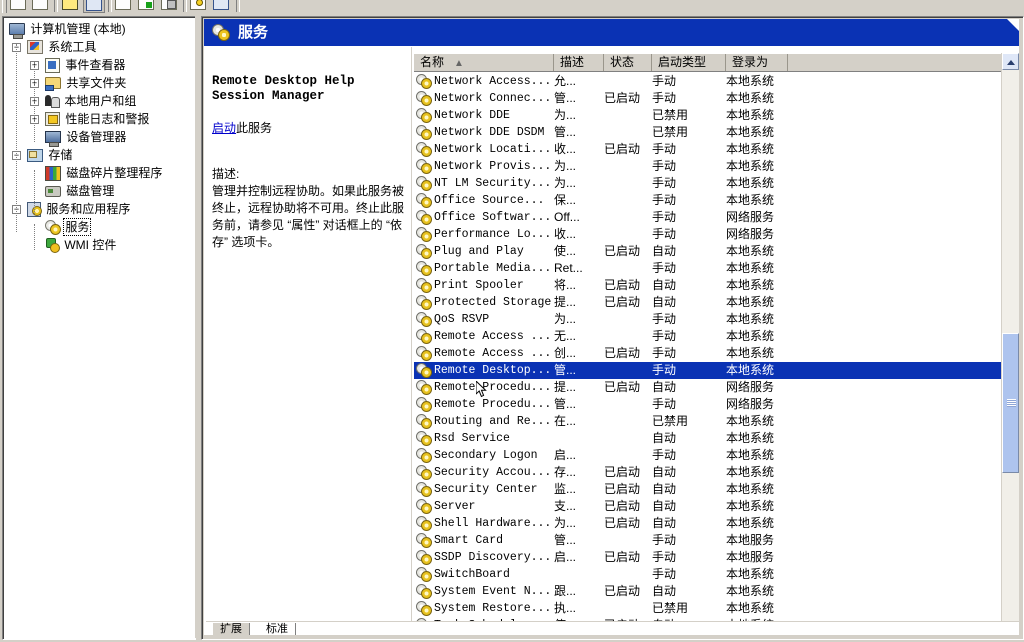 This screenshot has width=1024, height=642. What do you see at coordinates (224, 128) in the screenshot?
I see `start-service-link: 启动` at bounding box center [224, 128].